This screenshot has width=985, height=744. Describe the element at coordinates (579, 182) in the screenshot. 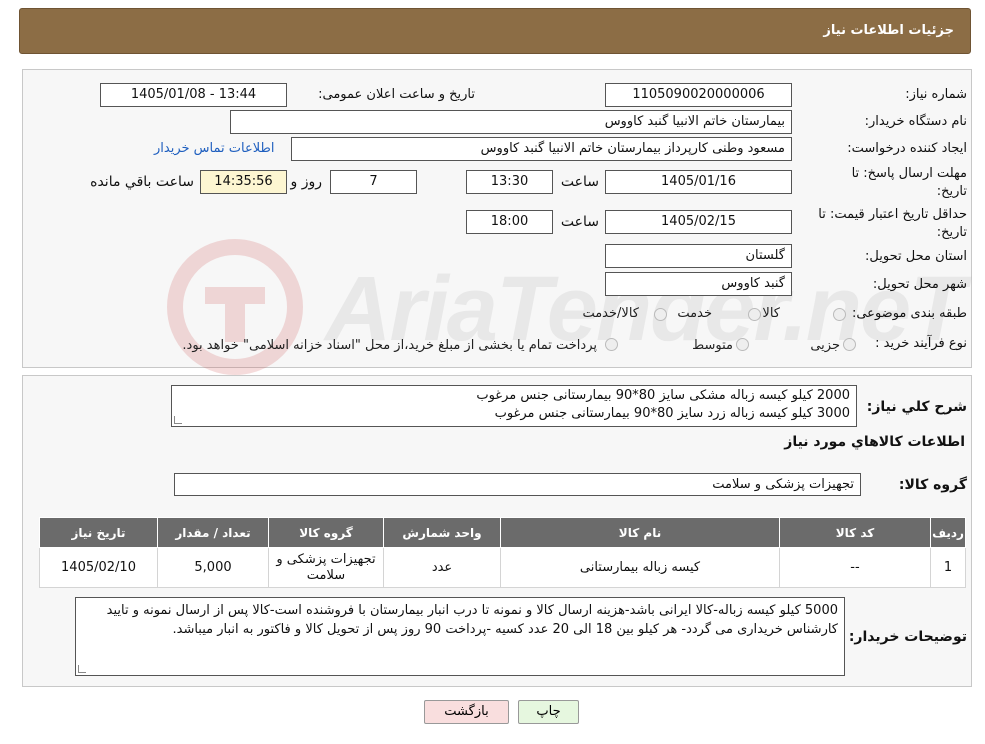

I see `deadline-time-word: ساعت` at that location.